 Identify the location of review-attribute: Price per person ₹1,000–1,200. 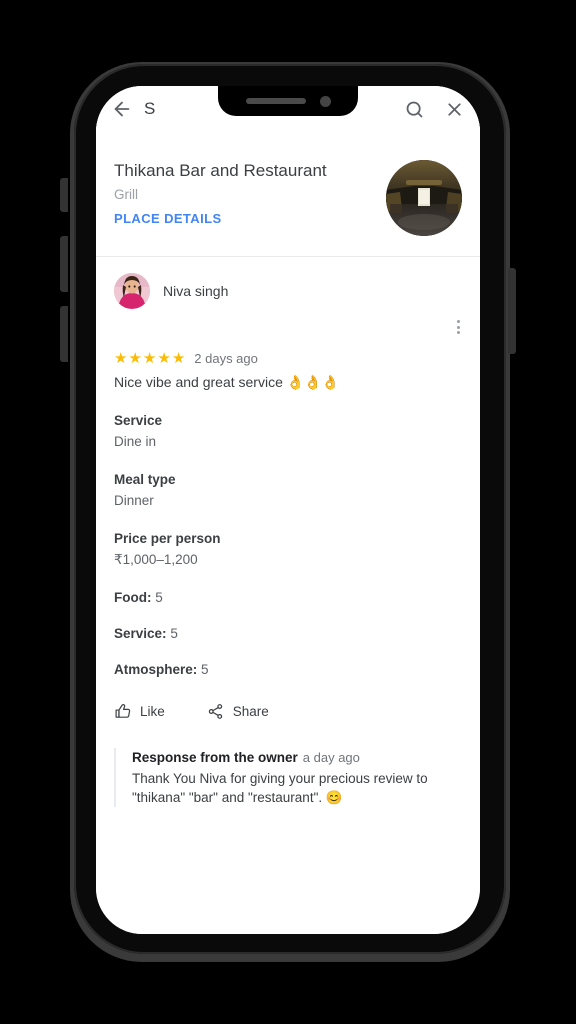
(288, 549).